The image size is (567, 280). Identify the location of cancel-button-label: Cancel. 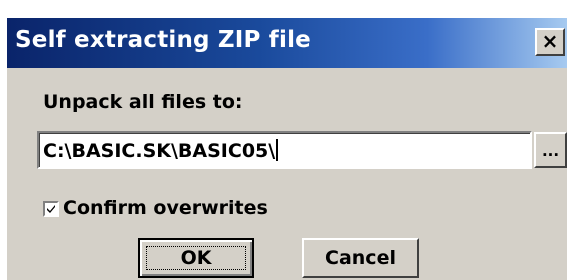
(360, 258).